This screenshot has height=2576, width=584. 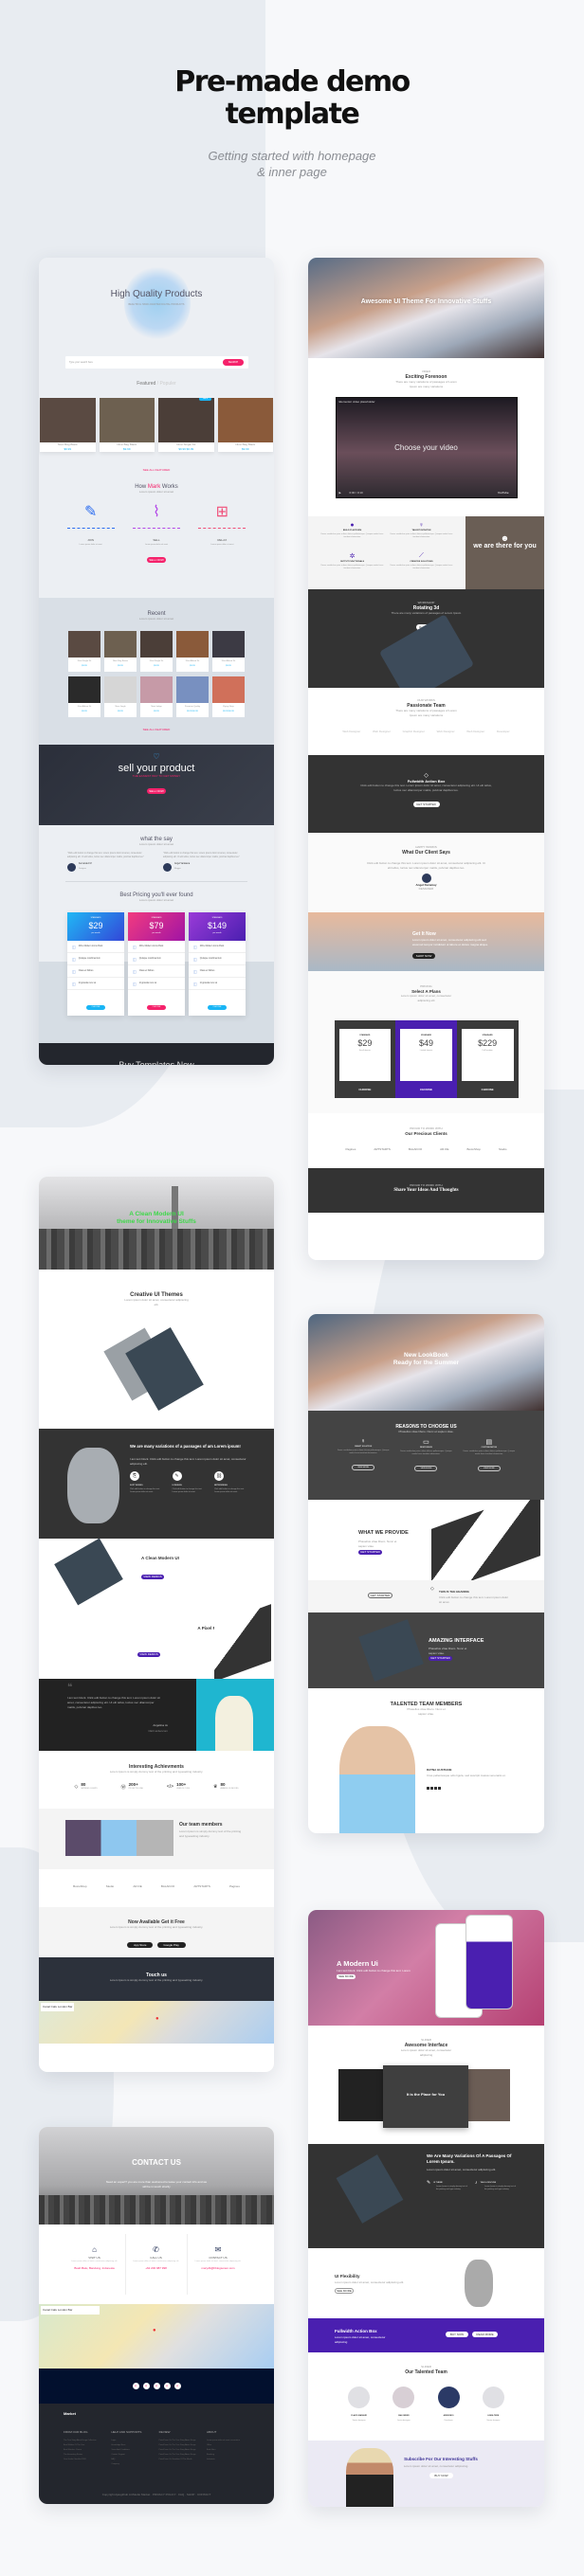 I want to click on play-icon: ▶, so click(x=340, y=493).